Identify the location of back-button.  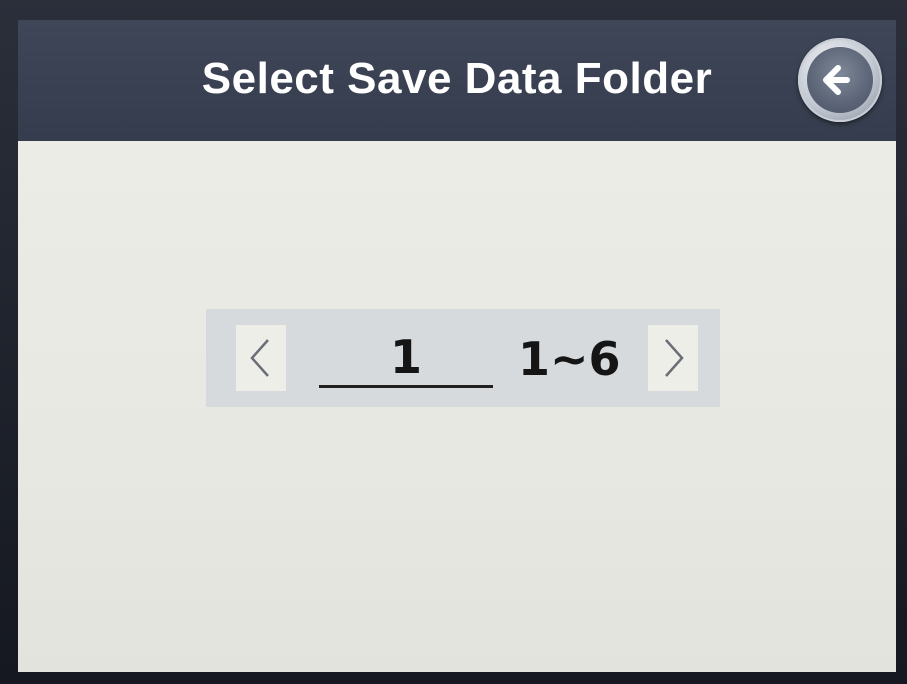
(840, 80).